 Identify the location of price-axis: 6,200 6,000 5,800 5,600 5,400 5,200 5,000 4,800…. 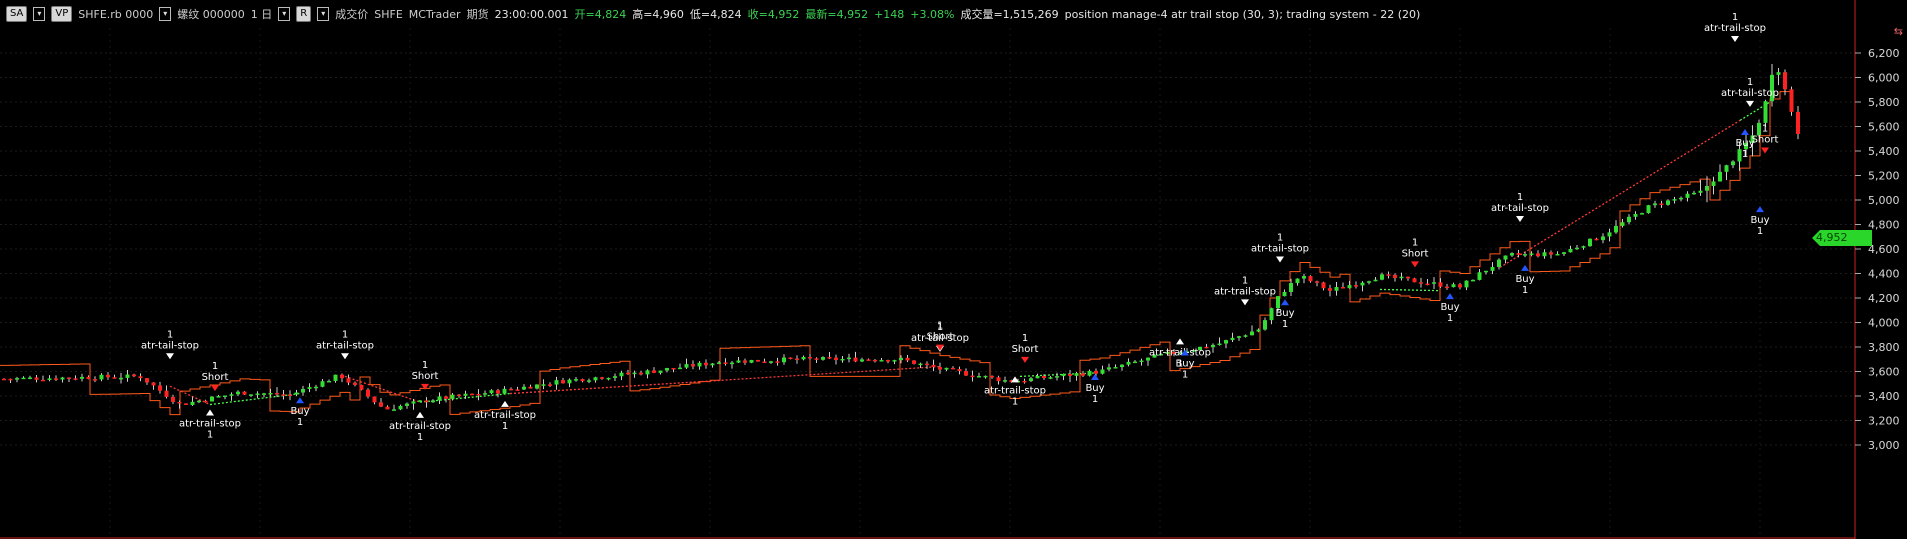
(1877, 249).